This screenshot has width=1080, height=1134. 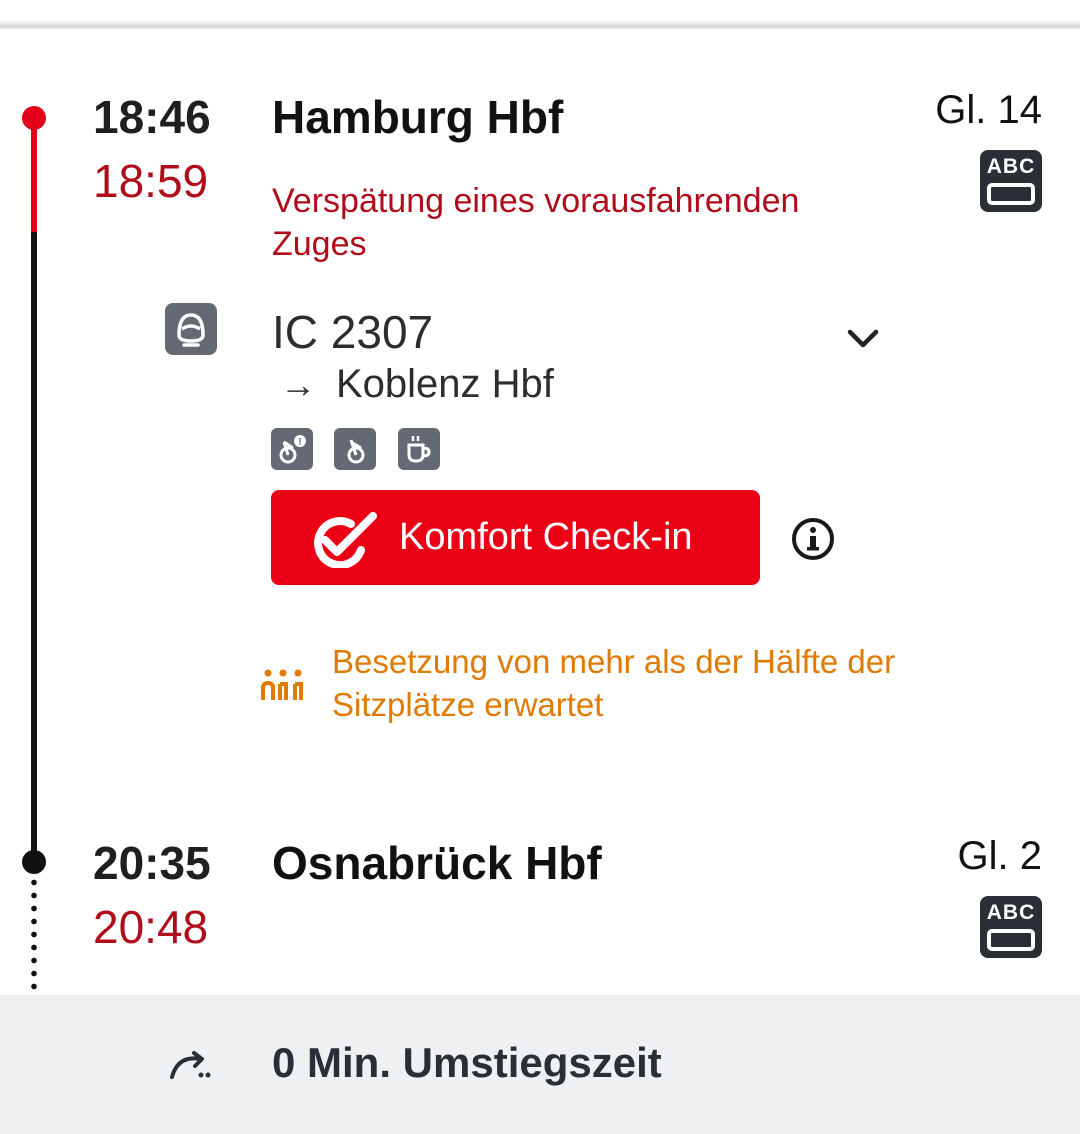 I want to click on departure-track: Gl. 14, so click(x=988, y=110).